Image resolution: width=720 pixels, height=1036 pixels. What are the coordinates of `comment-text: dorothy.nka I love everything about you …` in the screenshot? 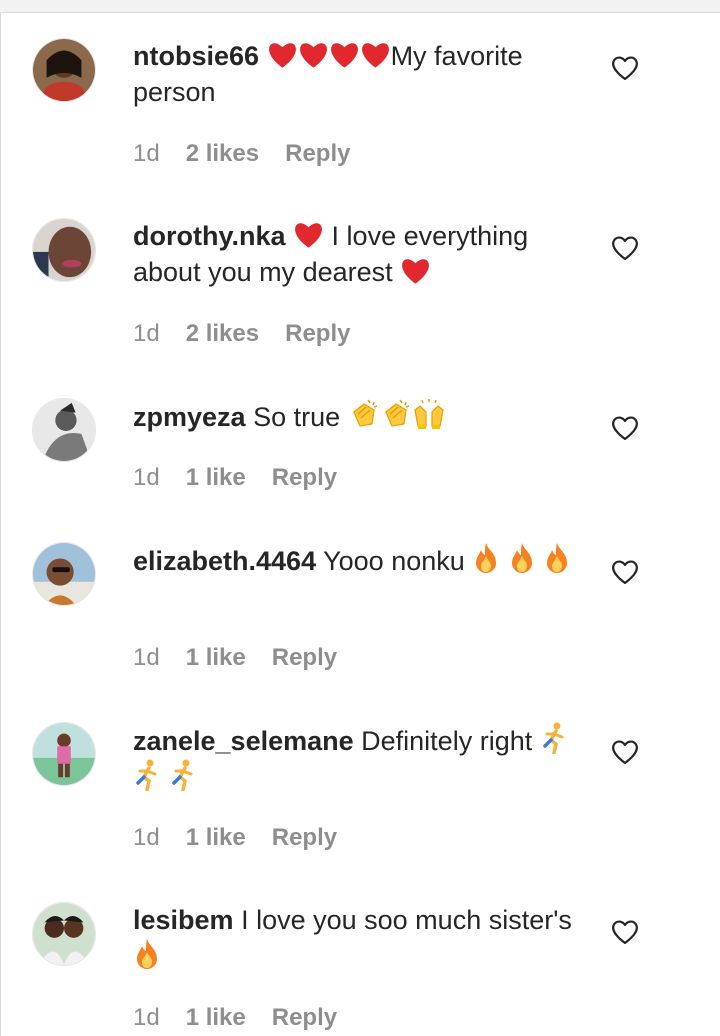 It's located at (363, 254).